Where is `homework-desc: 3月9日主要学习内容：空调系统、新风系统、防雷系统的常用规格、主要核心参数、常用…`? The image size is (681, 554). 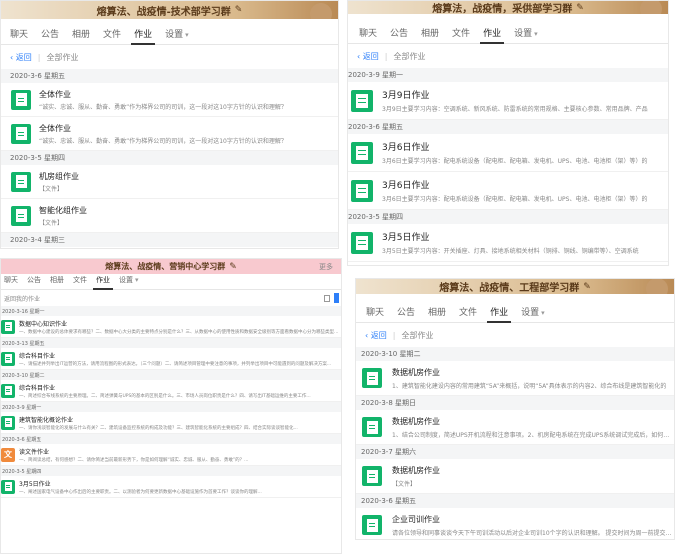 homework-desc: 3月9日主要学习内容：空调系统、新风系统、防雷系统的常用规格、主要核心参数、常用… is located at coordinates (515, 109).